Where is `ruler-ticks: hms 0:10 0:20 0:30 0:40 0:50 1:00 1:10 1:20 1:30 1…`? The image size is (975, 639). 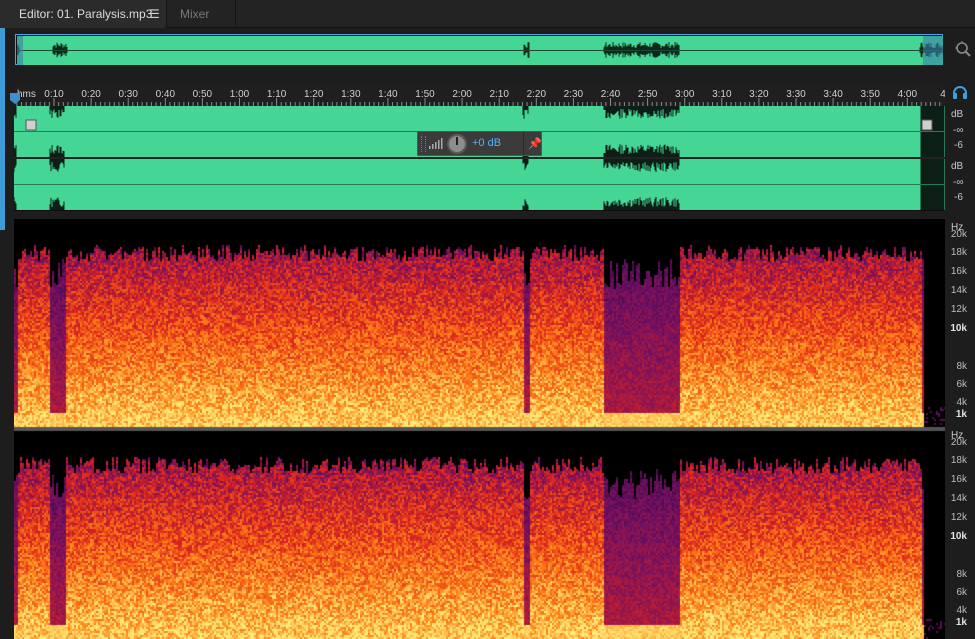
ruler-ticks: hms 0:10 0:20 0:30 0:40 0:50 1:00 1:10 1:20 1:30 1… is located at coordinates (480, 97).